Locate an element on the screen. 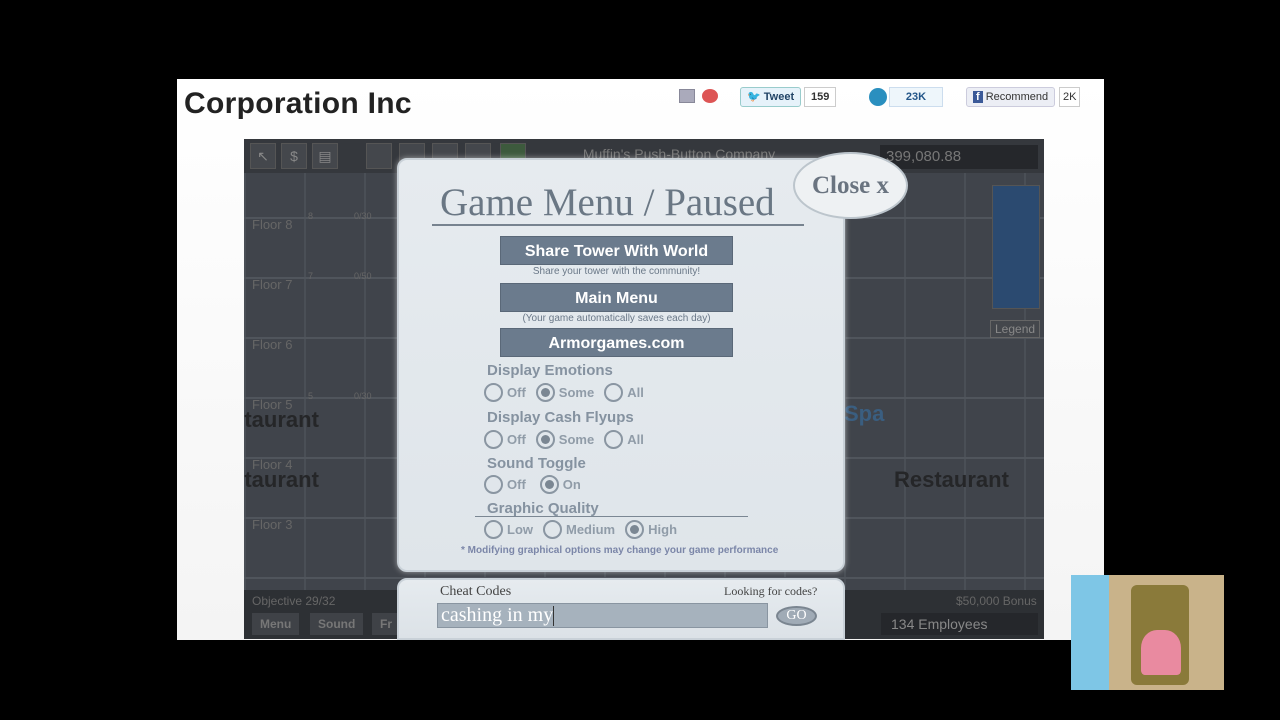 The height and width of the screenshot is (720, 1280). money-display: 399,080.88 is located at coordinates (959, 157).